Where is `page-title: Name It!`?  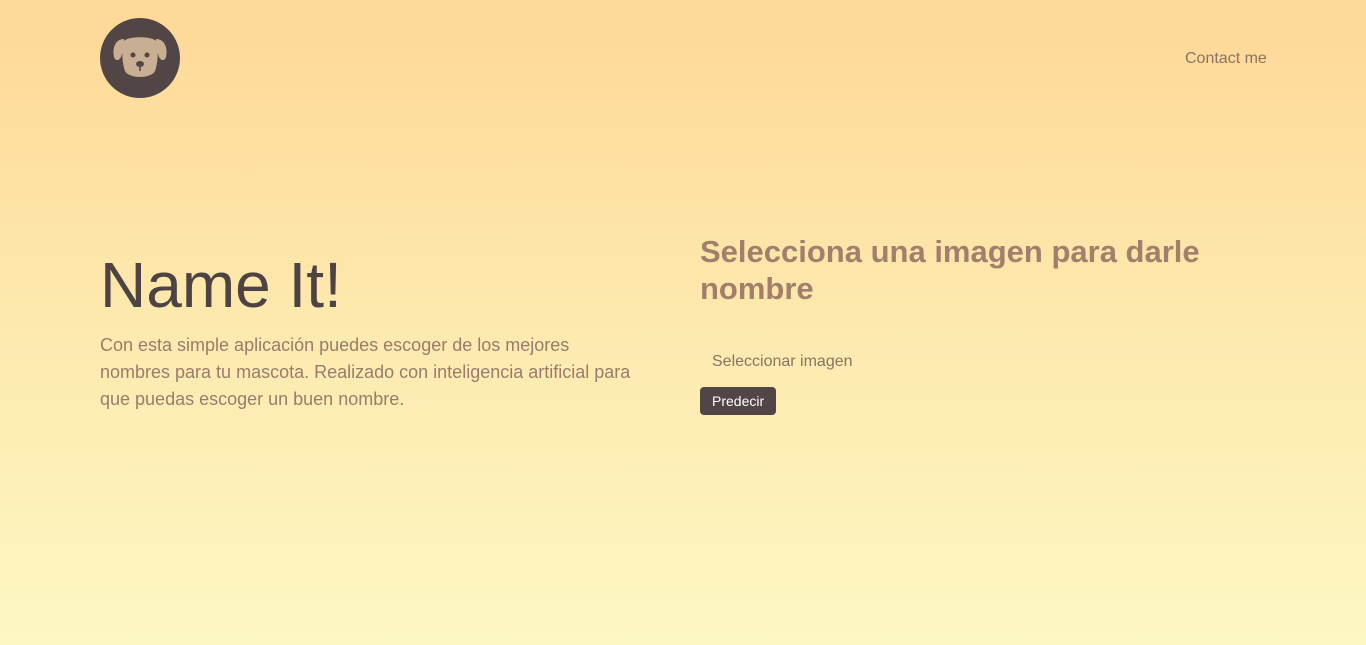 page-title: Name It! is located at coordinates (221, 285).